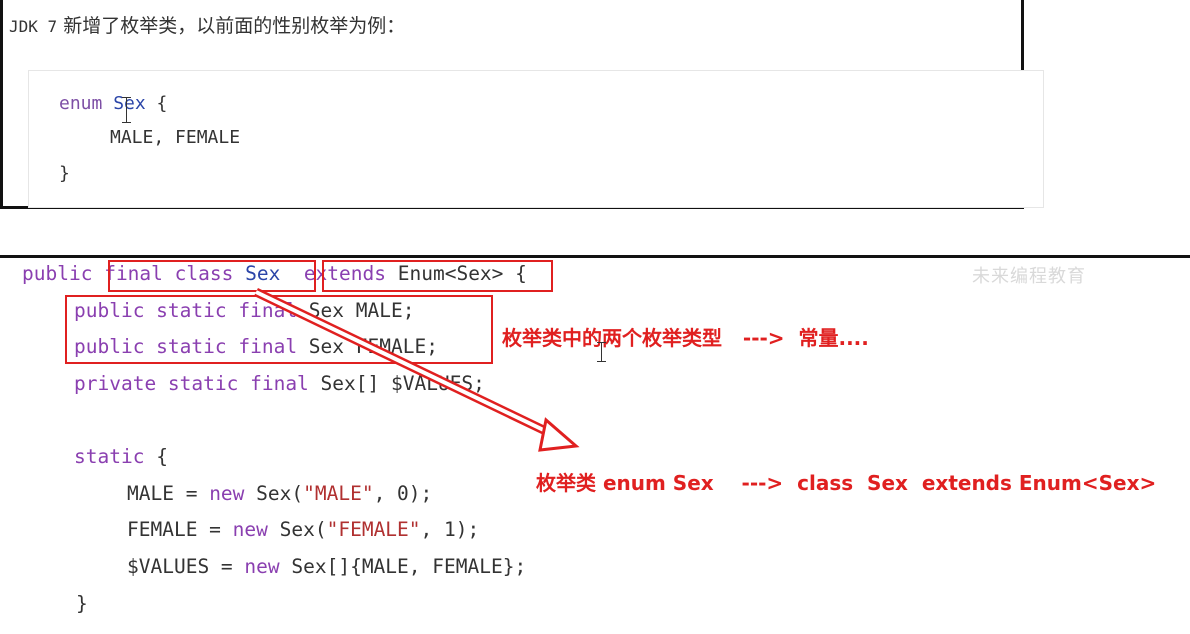 The height and width of the screenshot is (634, 1190). What do you see at coordinates (601, 342) in the screenshot?
I see `text-cursor-cap-top` at bounding box center [601, 342].